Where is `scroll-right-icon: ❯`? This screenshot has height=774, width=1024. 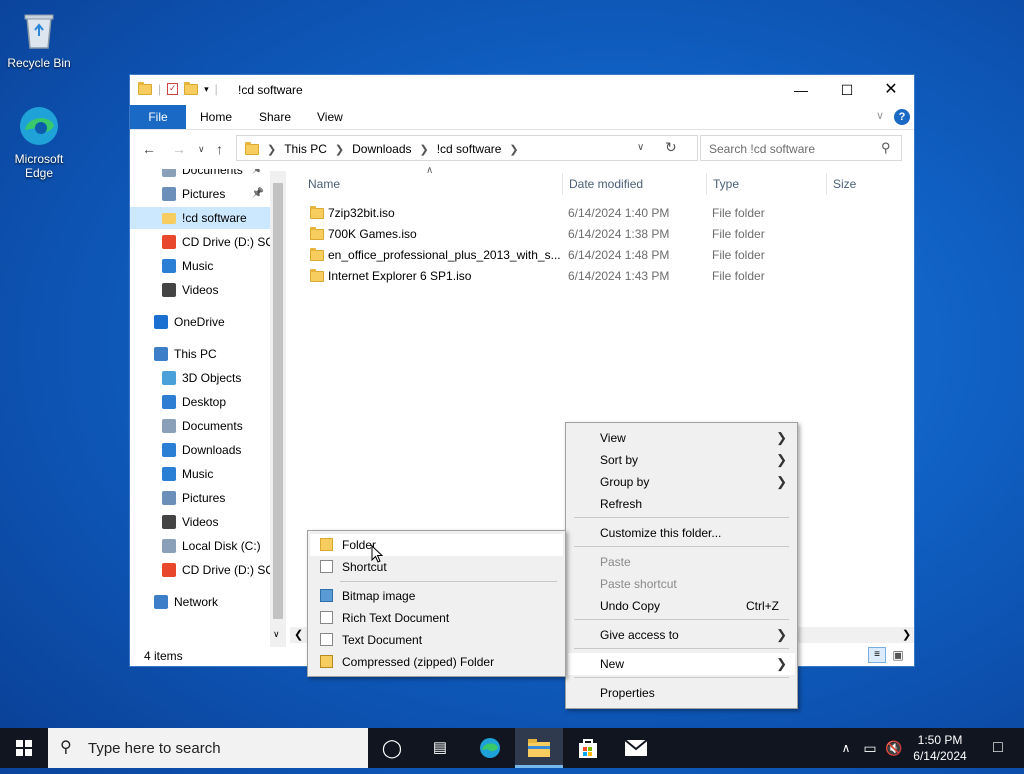 scroll-right-icon: ❯ is located at coordinates (906, 634).